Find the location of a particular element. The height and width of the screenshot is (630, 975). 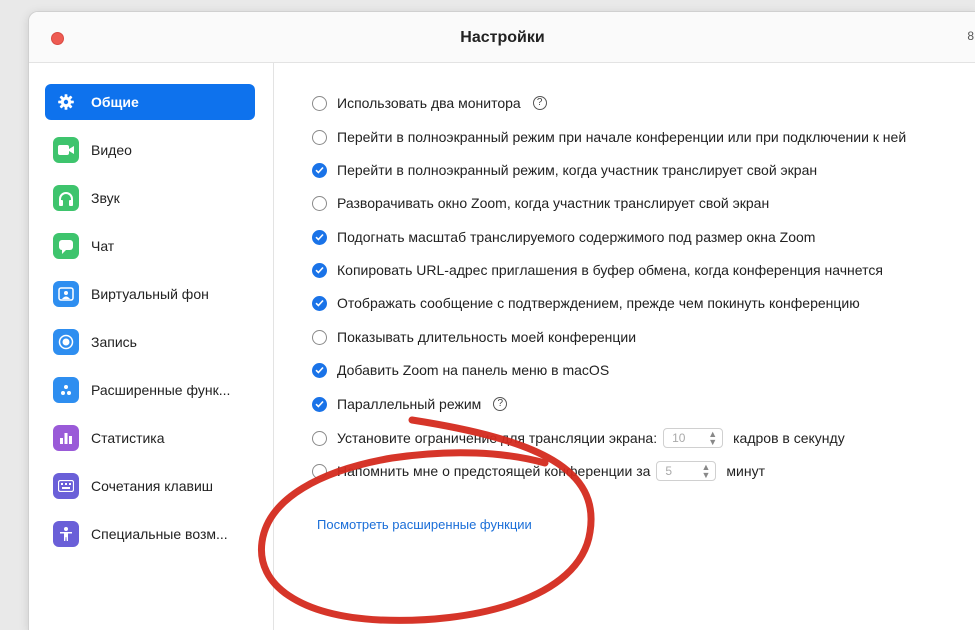

confirm-leave-checkbox is located at coordinates (319, 303).